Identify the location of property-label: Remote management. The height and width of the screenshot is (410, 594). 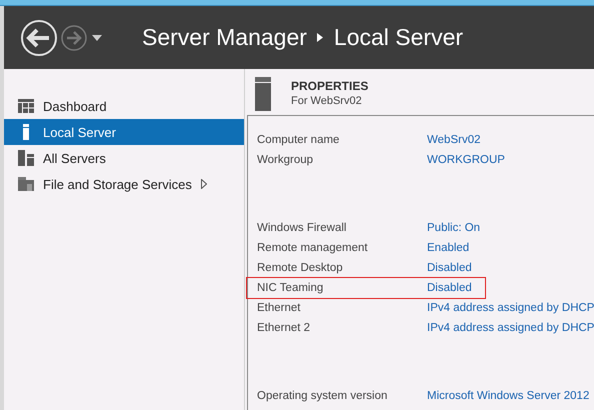
(313, 248).